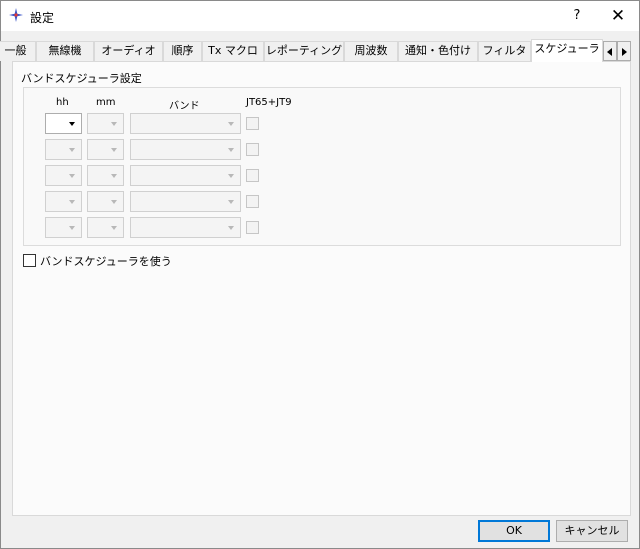  Describe the element at coordinates (81, 78) in the screenshot. I see `group-title: バンドスケジューラ設定` at that location.